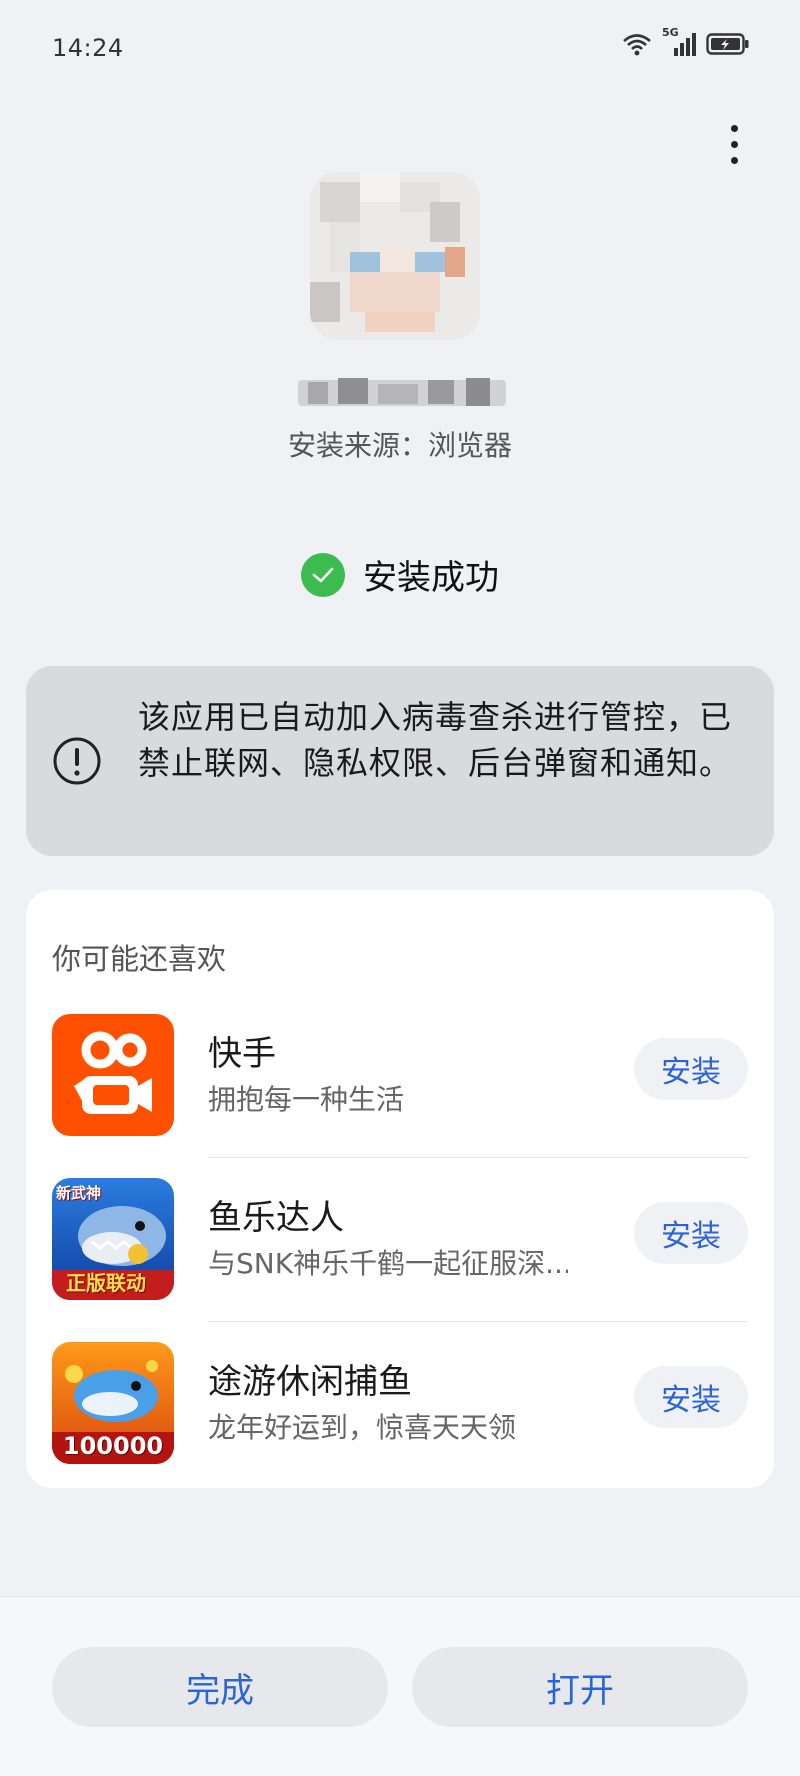  What do you see at coordinates (113, 1075) in the screenshot?
I see `kuaishou-icon` at bounding box center [113, 1075].